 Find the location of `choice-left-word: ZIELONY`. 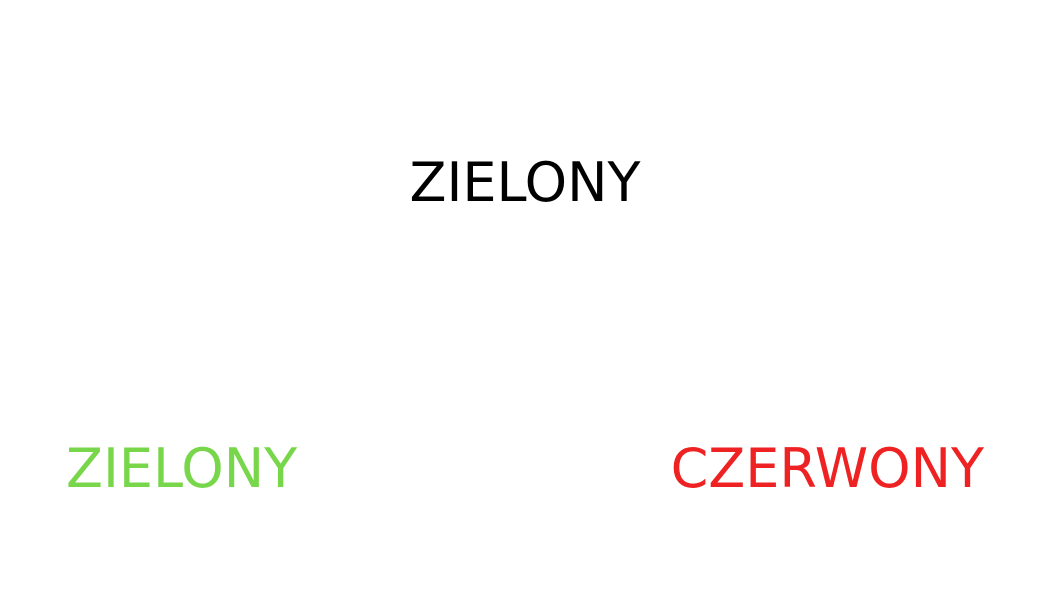

choice-left-word: ZIELONY is located at coordinates (181, 469).